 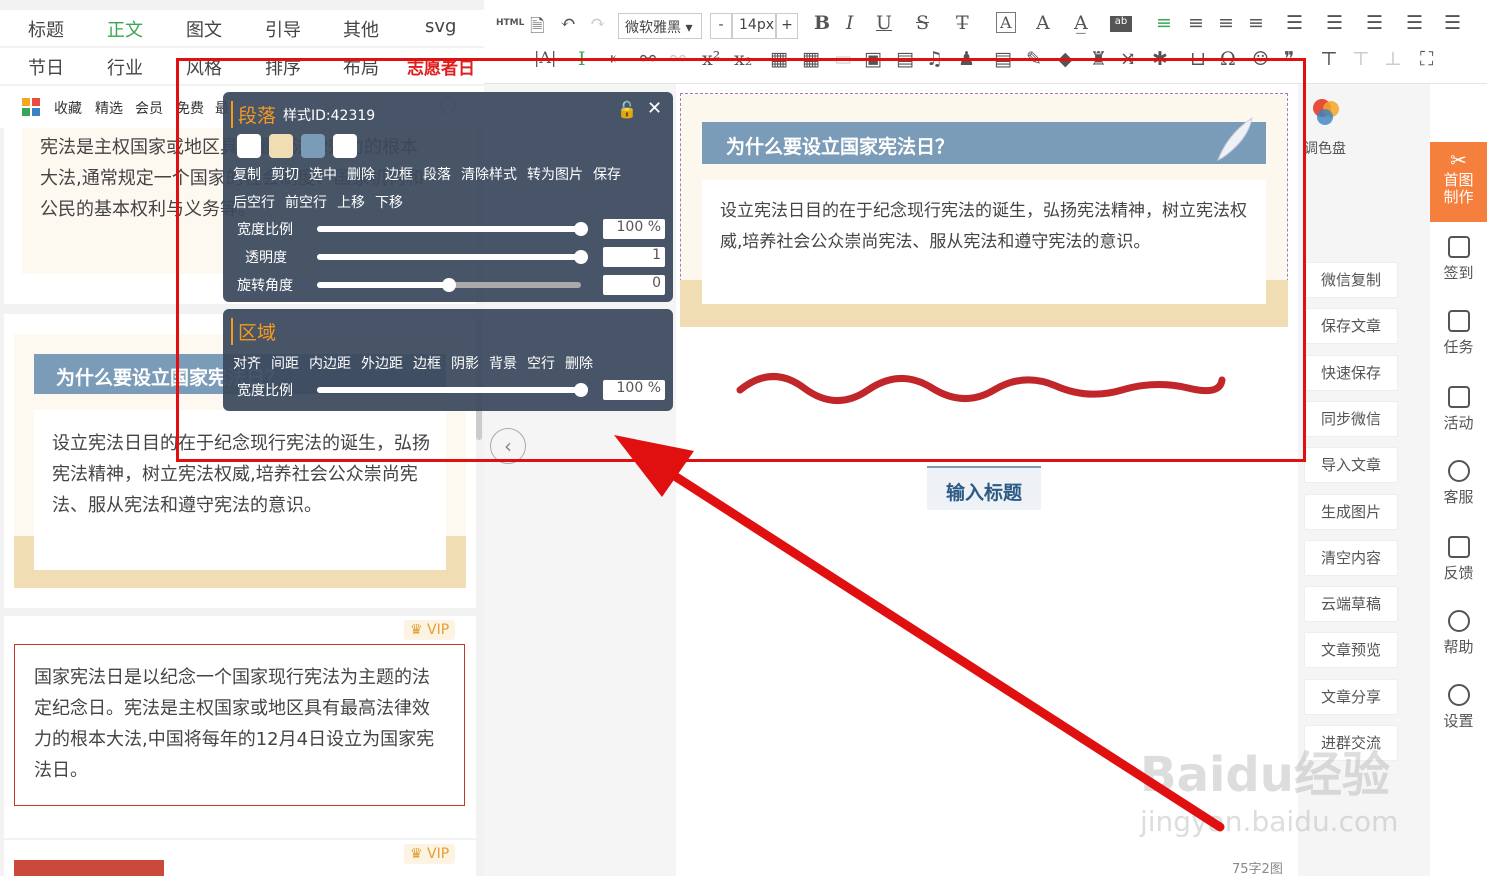 What do you see at coordinates (1351, 326) in the screenshot?
I see `side-button-1: 保存文章` at bounding box center [1351, 326].